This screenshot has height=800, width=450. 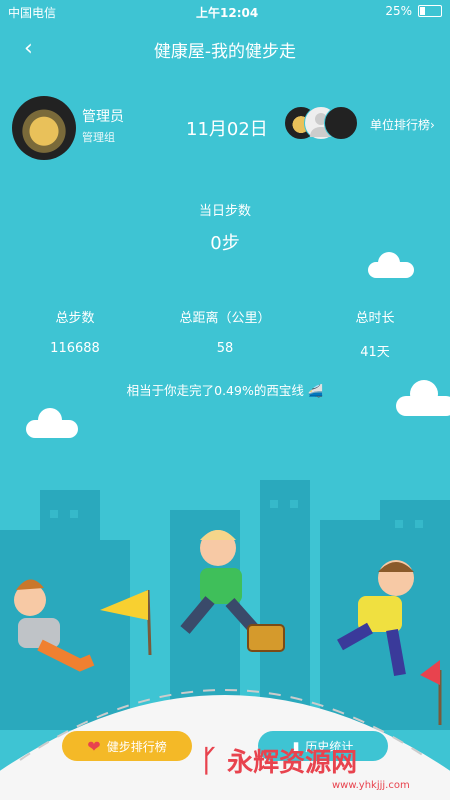 What do you see at coordinates (215, 390) in the screenshot?
I see `equivalent-label: 相当于你走完了0.49%的西宝线` at bounding box center [215, 390].